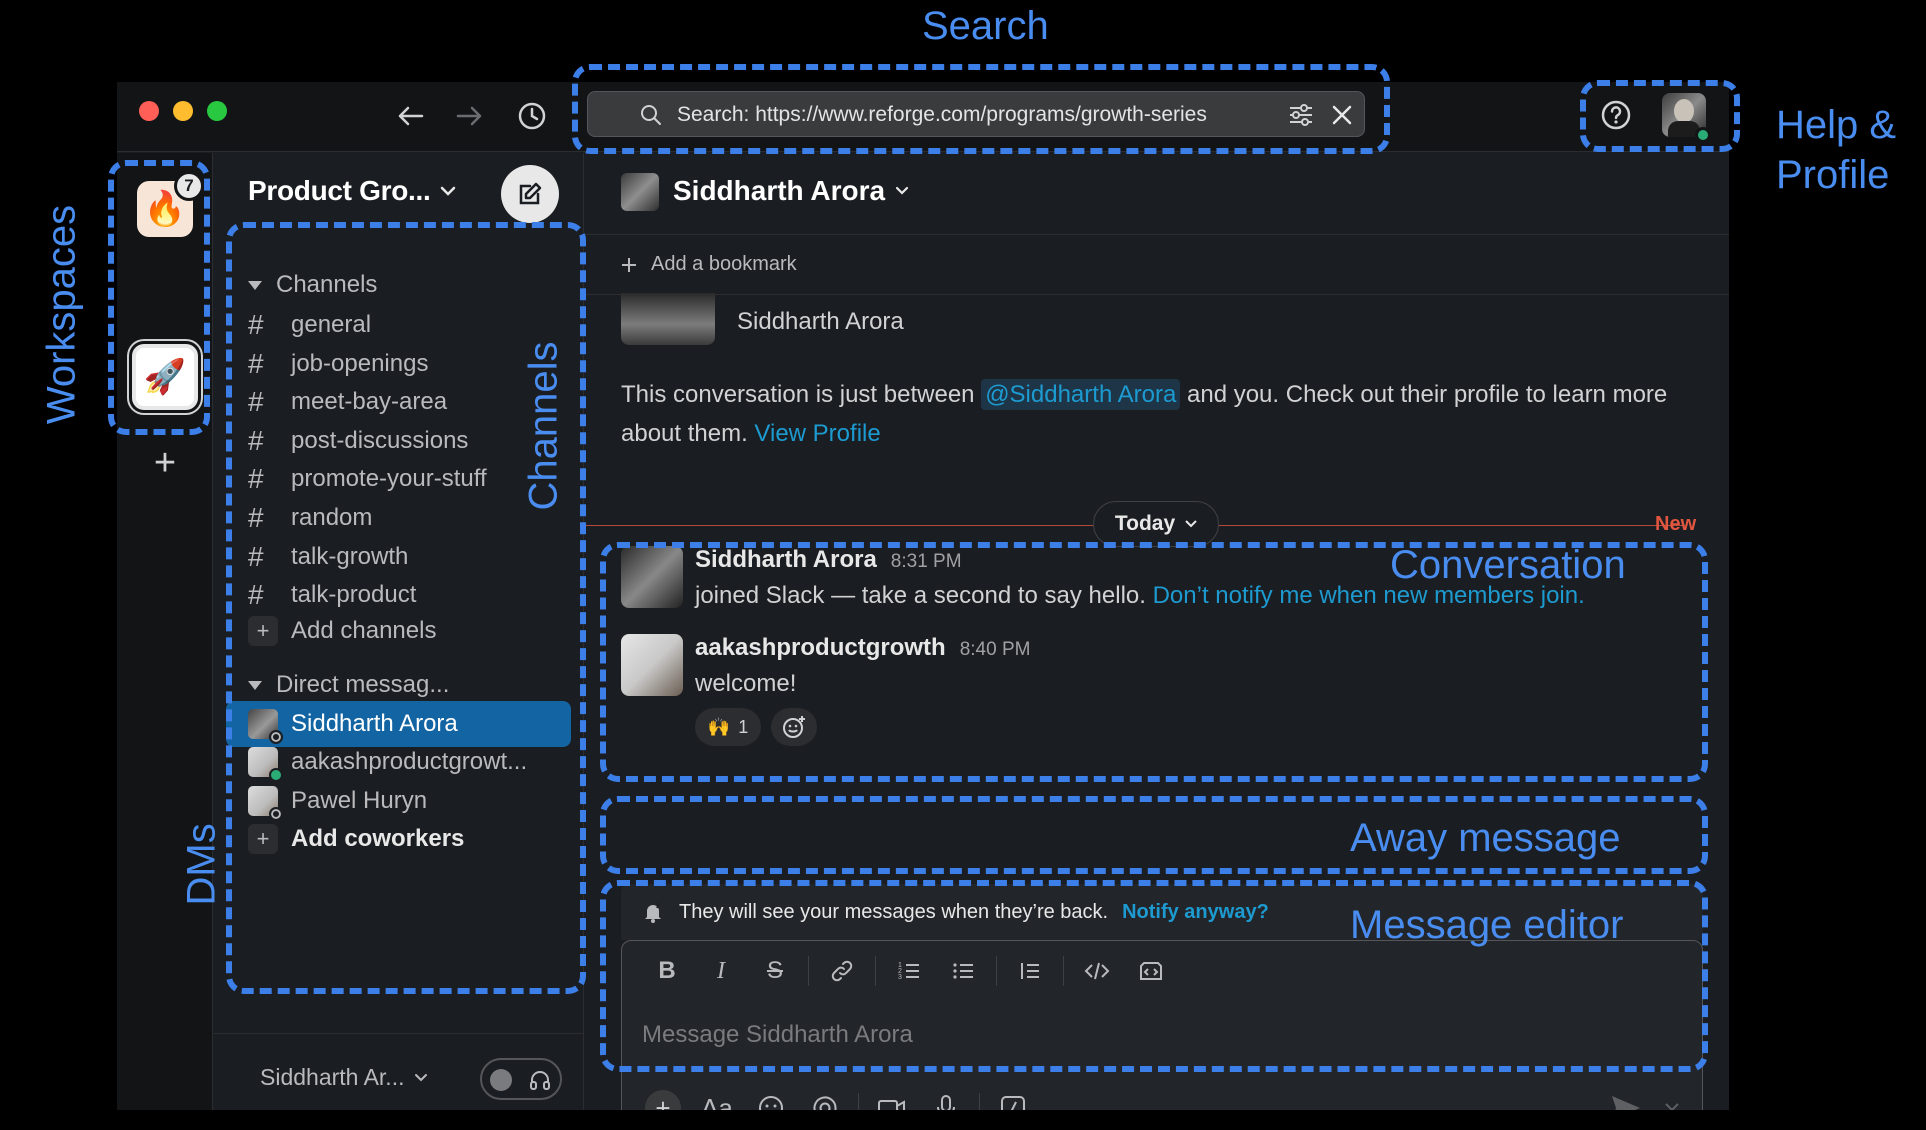 The width and height of the screenshot is (1926, 1130). Describe the element at coordinates (540, 1080) in the screenshot. I see `headphones-icon` at that location.